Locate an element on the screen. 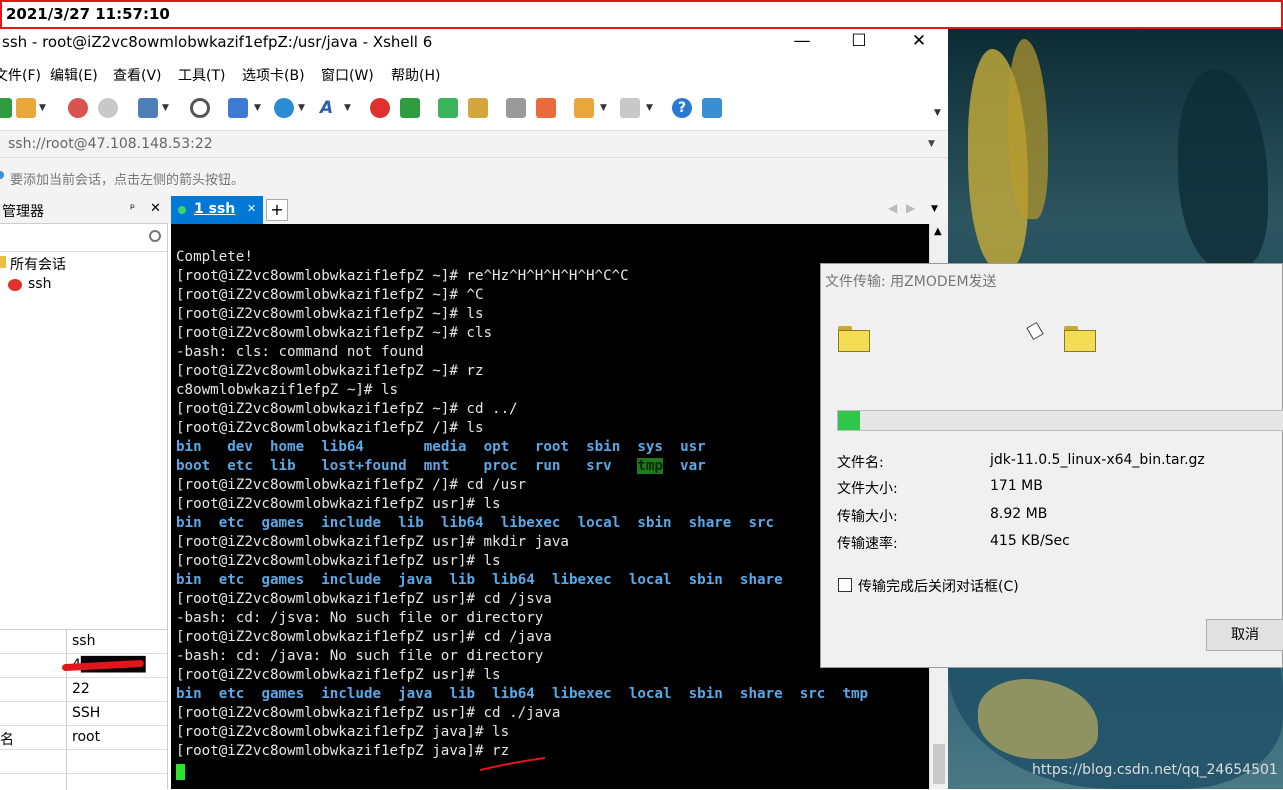  menu-window: 窗口(W) is located at coordinates (347, 75).